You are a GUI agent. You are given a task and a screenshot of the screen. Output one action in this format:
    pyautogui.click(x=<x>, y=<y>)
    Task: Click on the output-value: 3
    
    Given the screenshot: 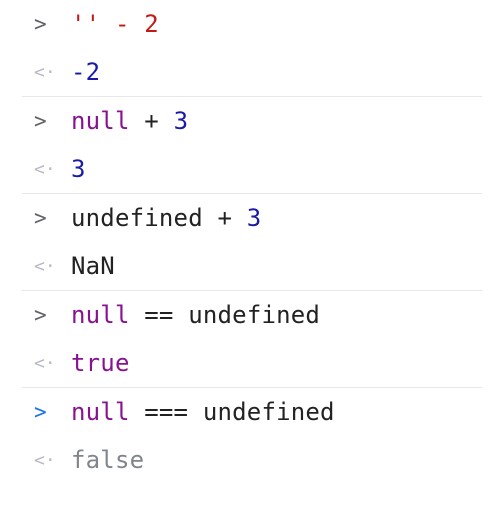 What is the action you would take?
    pyautogui.click(x=78, y=169)
    